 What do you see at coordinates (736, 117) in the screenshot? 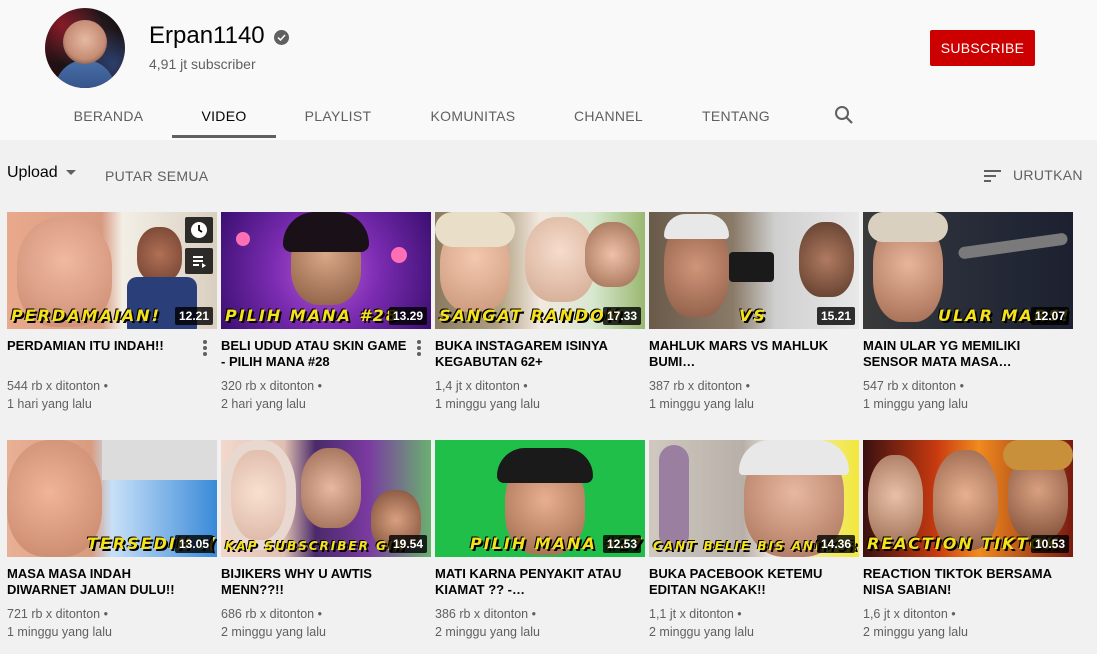
I see `tab-tentang: TENTANG` at bounding box center [736, 117].